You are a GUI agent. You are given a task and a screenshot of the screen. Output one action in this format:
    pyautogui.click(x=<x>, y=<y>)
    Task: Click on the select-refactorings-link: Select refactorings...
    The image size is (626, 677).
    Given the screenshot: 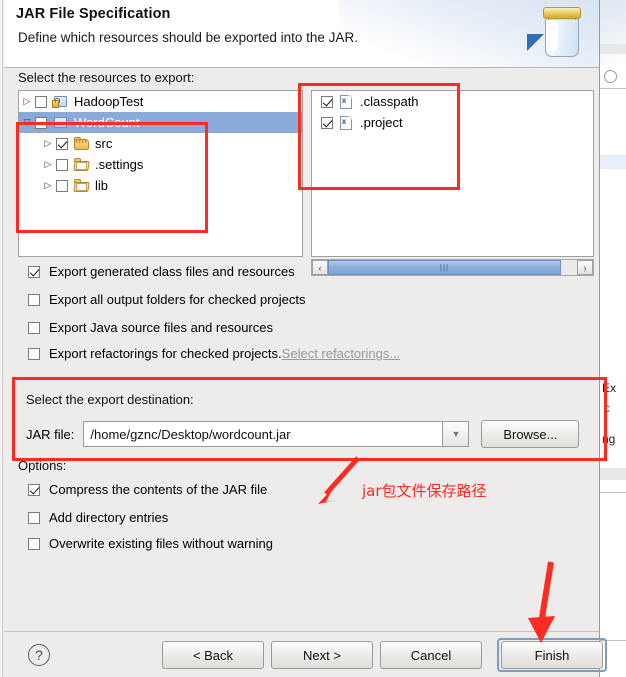 What is the action you would take?
    pyautogui.click(x=341, y=353)
    